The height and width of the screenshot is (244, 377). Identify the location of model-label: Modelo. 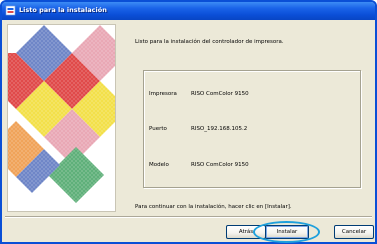
(159, 165).